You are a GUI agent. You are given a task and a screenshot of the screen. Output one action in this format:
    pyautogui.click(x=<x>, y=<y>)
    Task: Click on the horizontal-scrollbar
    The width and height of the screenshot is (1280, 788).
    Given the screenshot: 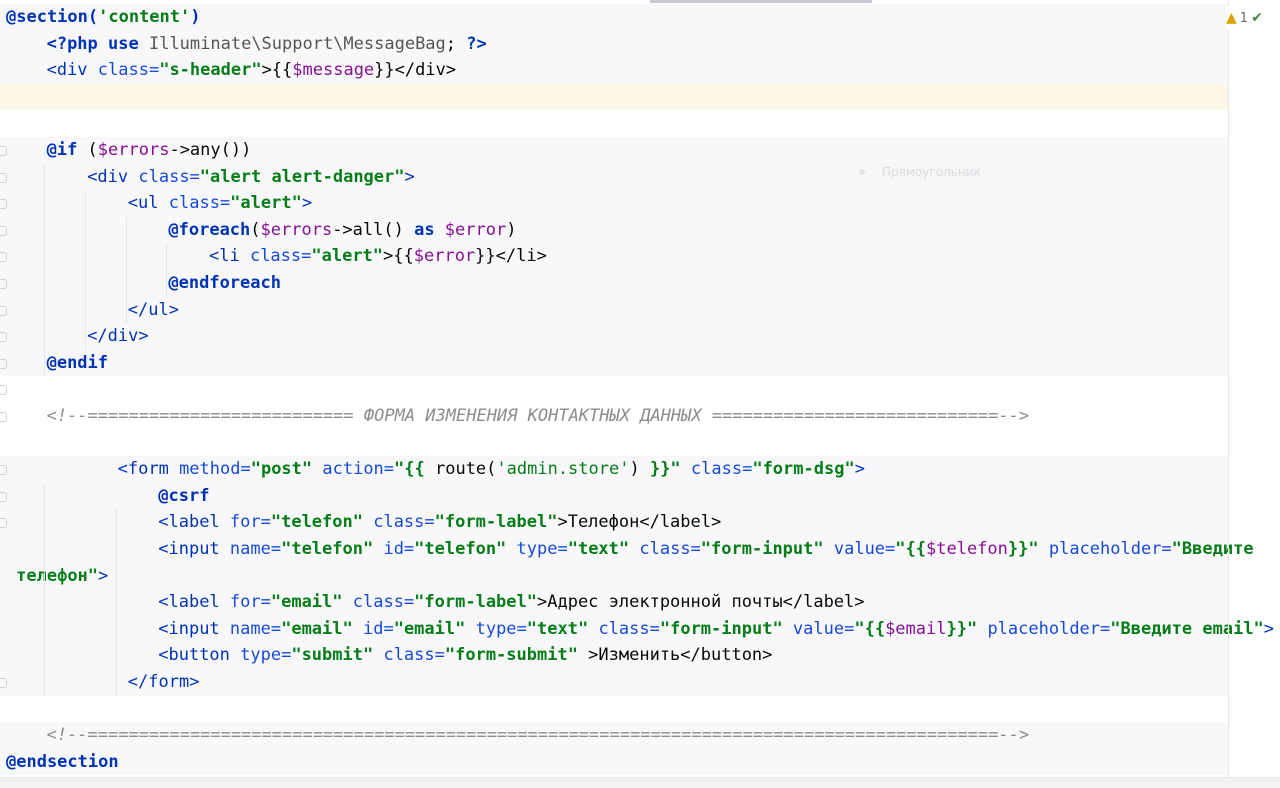 What is the action you would take?
    pyautogui.click(x=640, y=782)
    